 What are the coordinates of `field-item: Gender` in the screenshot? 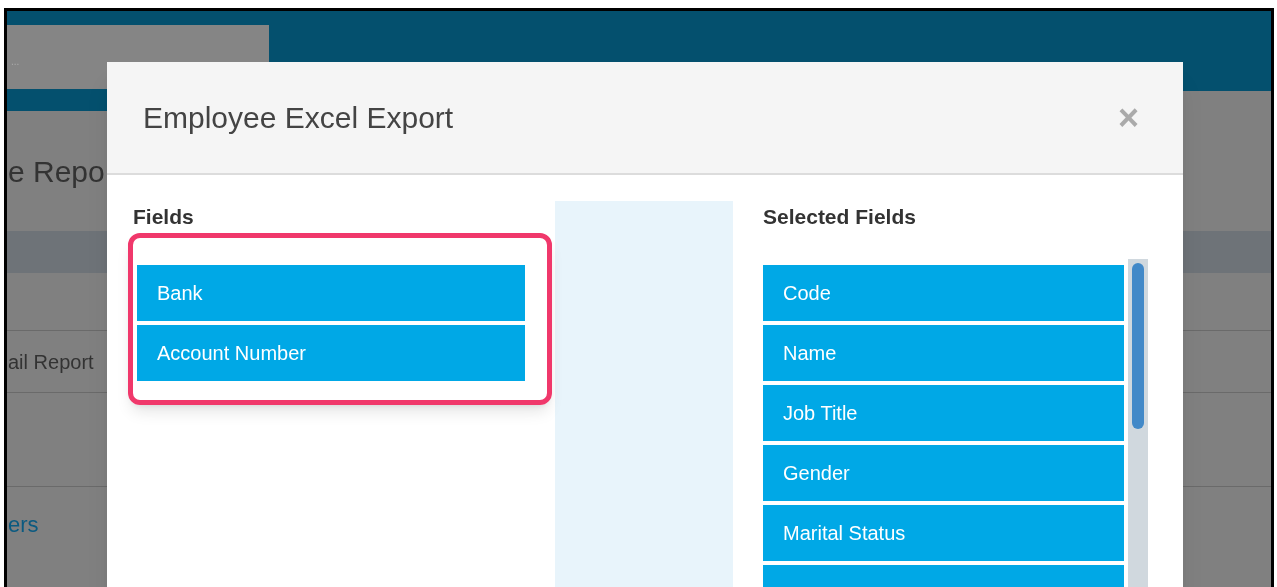 It's located at (943, 473).